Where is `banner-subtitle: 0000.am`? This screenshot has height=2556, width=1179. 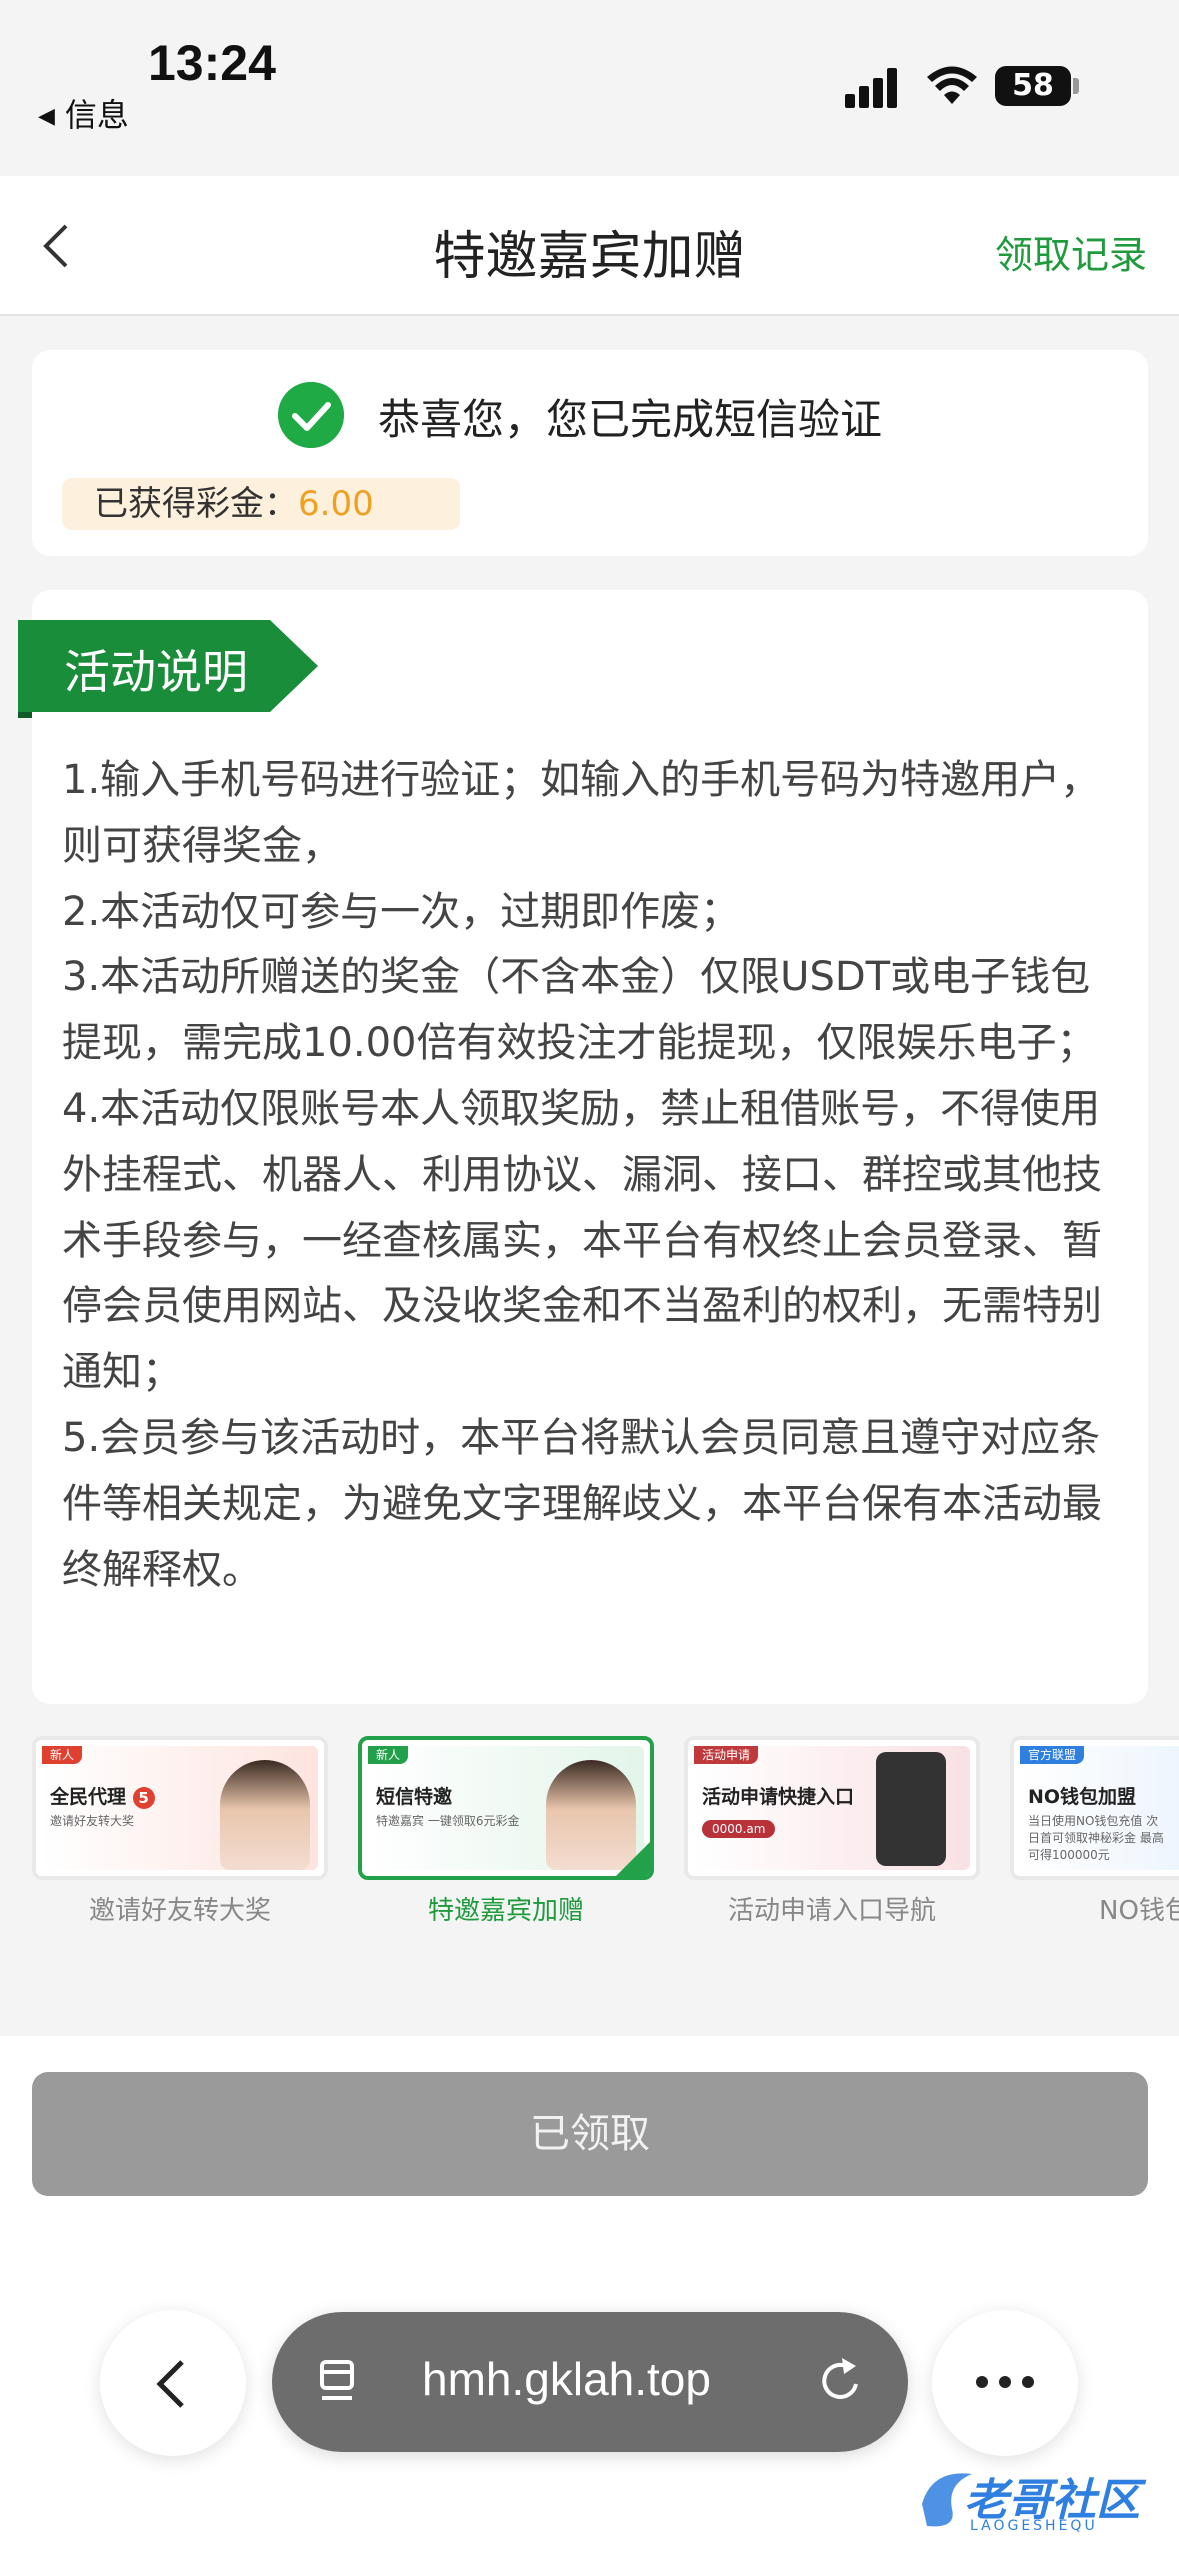
banner-subtitle: 0000.am is located at coordinates (739, 1829).